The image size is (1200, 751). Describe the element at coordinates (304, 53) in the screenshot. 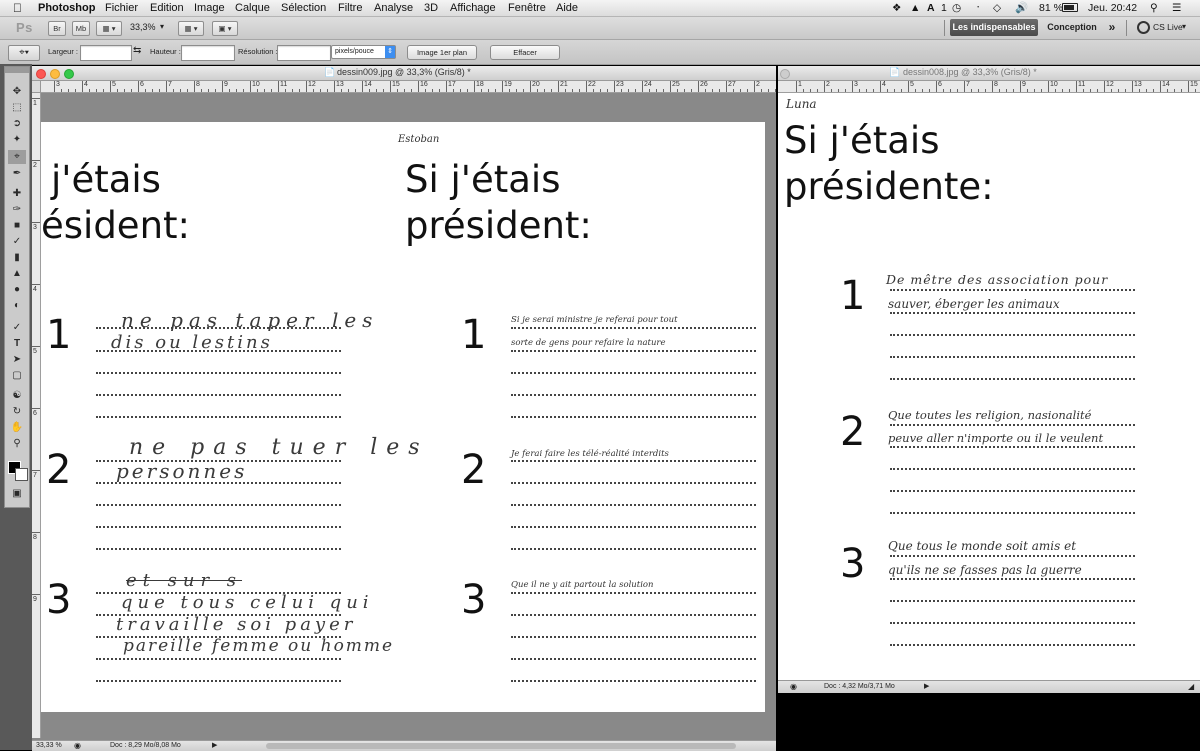

I see `resolution-input` at that location.